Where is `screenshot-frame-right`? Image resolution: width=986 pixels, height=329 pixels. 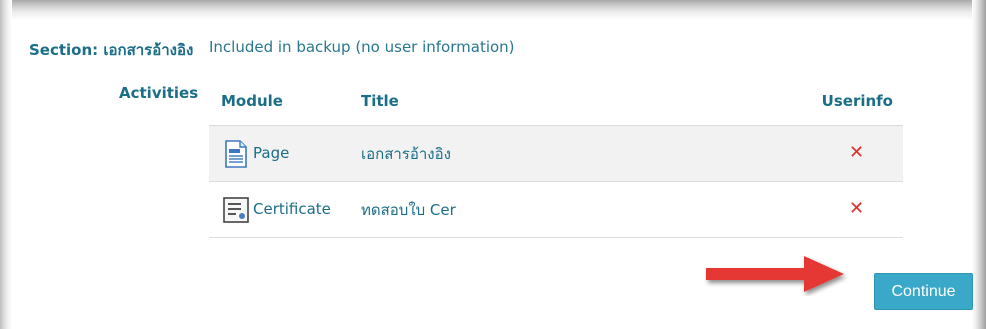 screenshot-frame-right is located at coordinates (979, 164).